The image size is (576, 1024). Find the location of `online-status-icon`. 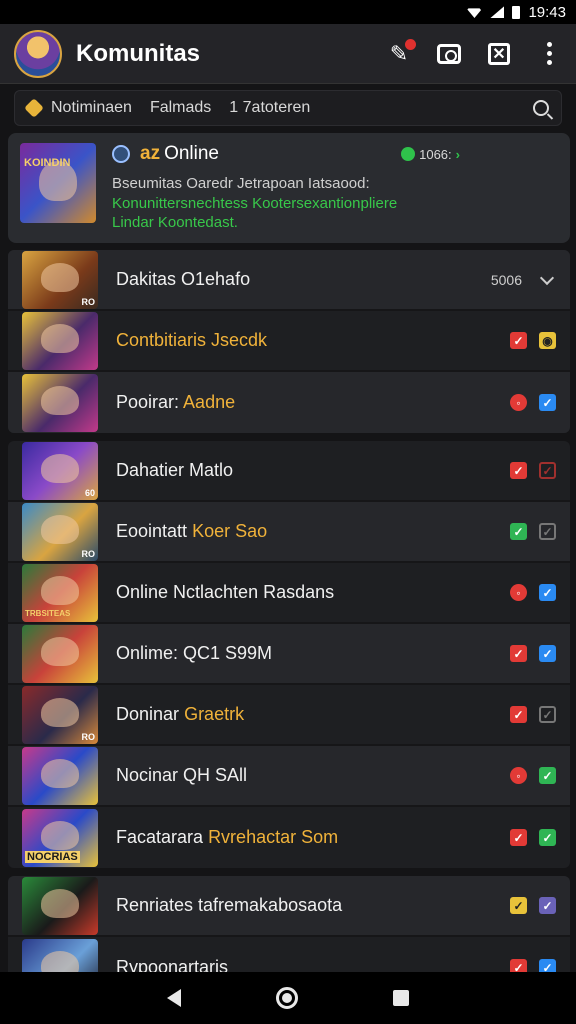

online-status-icon is located at coordinates (408, 154).